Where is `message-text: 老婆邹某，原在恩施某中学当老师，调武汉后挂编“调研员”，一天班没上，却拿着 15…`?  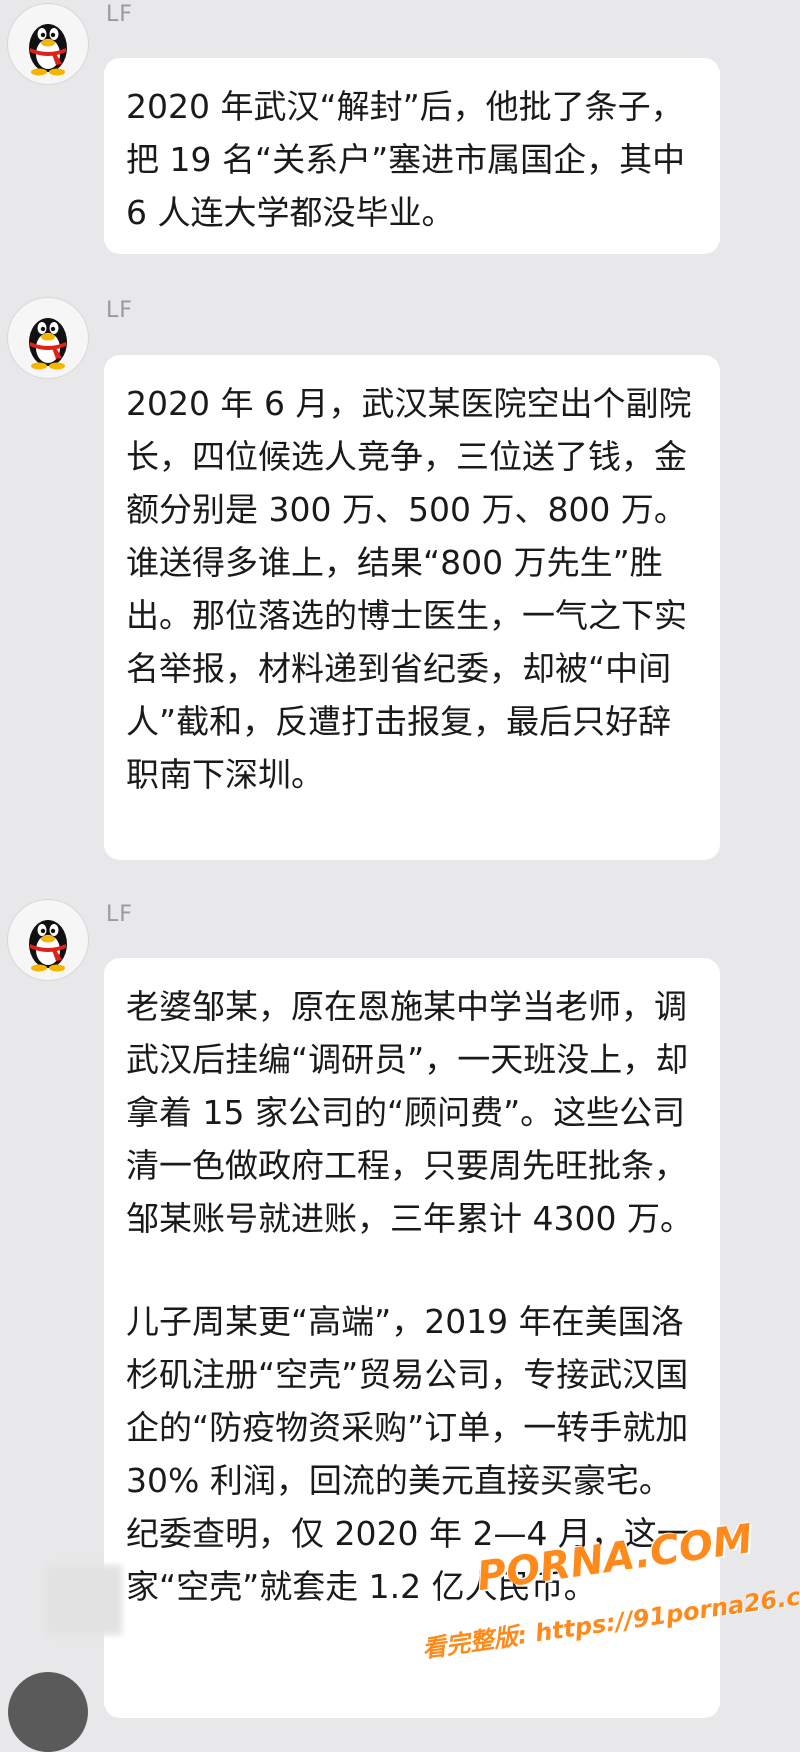
message-text: 老婆邹某，原在恩施某中学当老师，调武汉后挂编“调研员”，一天班没上，却拿着 15… is located at coordinates (409, 1112).